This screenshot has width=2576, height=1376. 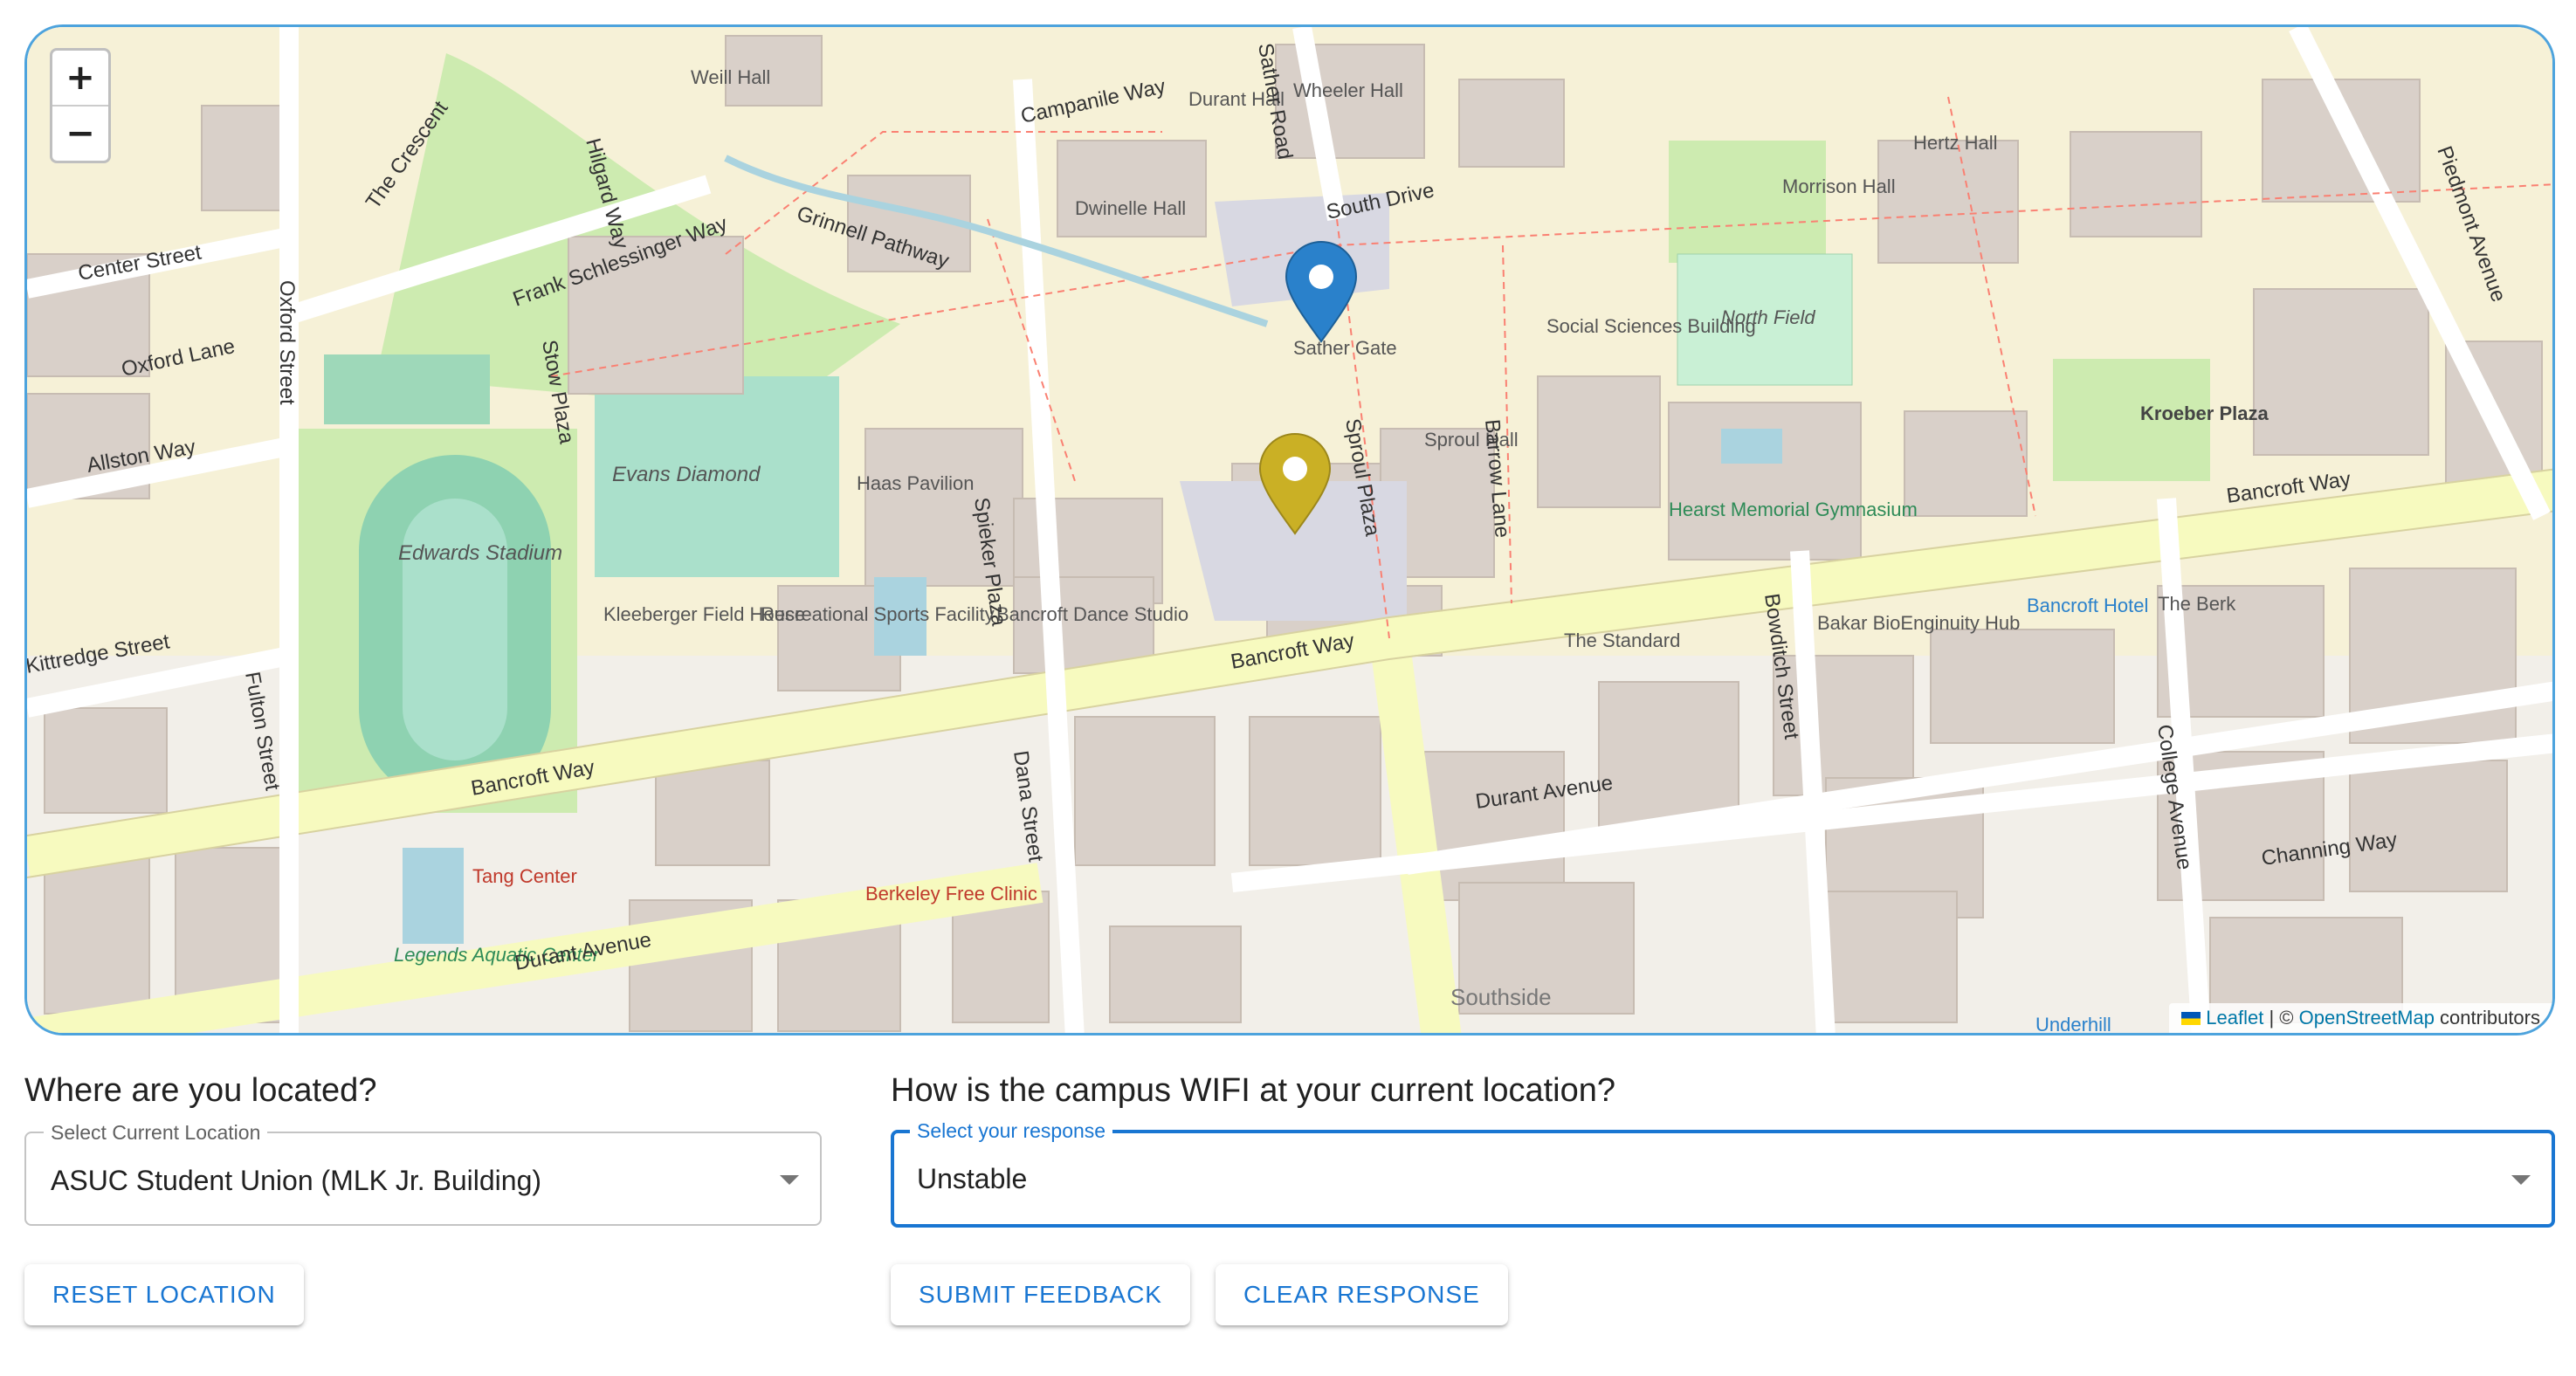 What do you see at coordinates (2197, 604) in the screenshot?
I see `map-label-the-berk: The Berk` at bounding box center [2197, 604].